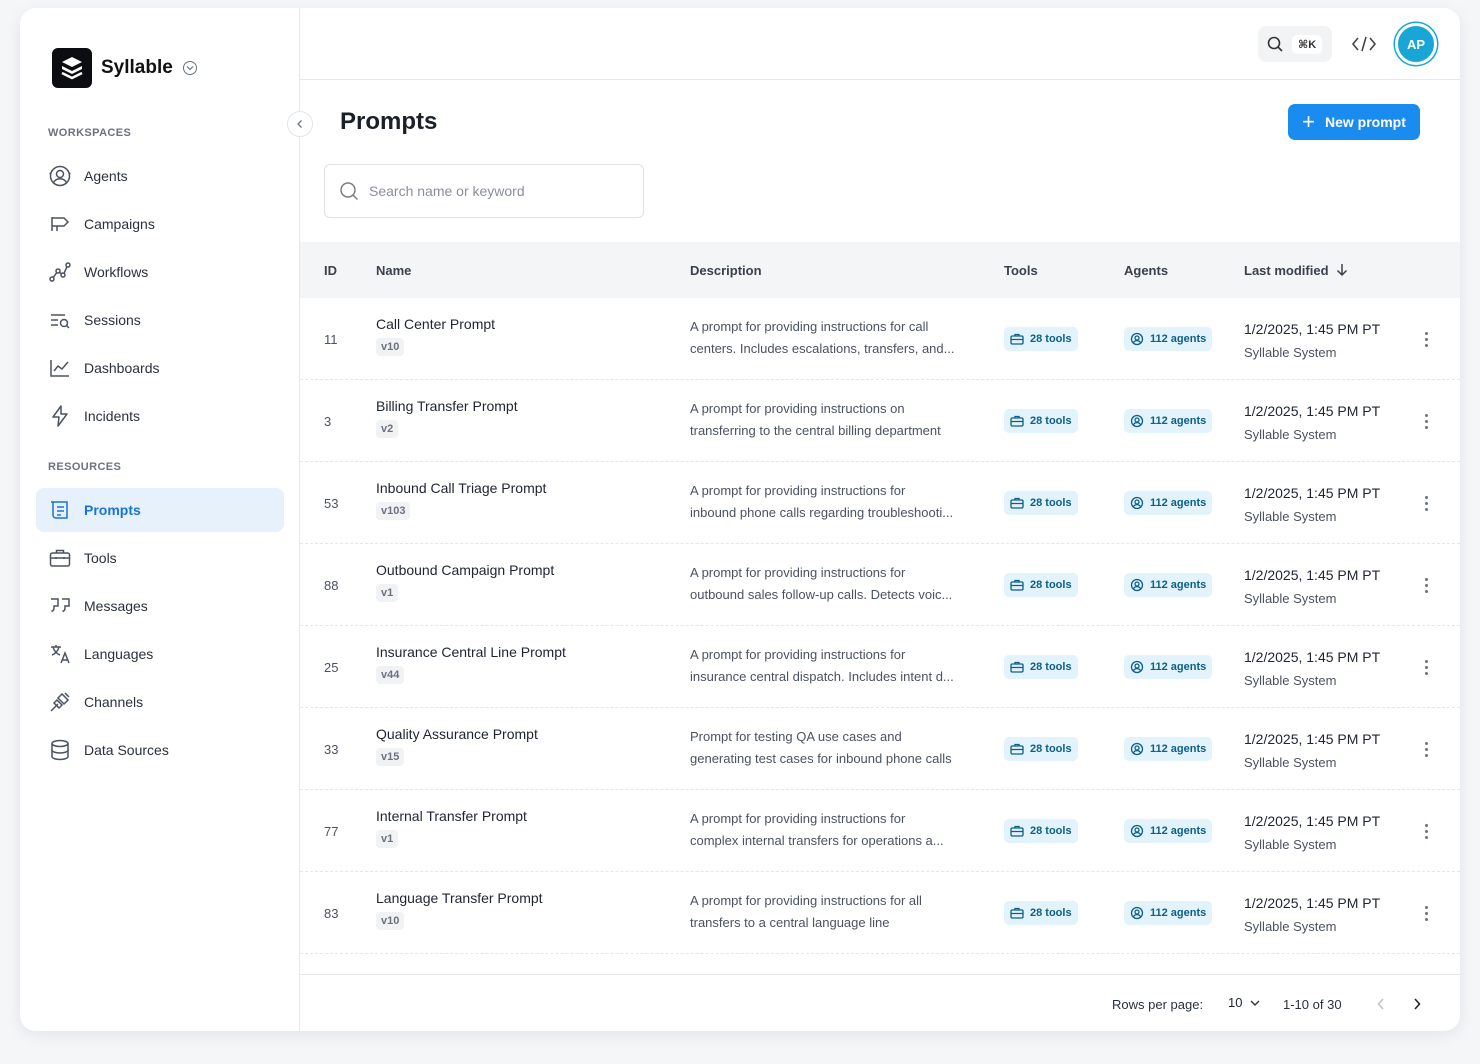 This screenshot has width=1480, height=1064. What do you see at coordinates (461, 488) in the screenshot?
I see `prompt-name: Inbound Call Triage Prompt` at bounding box center [461, 488].